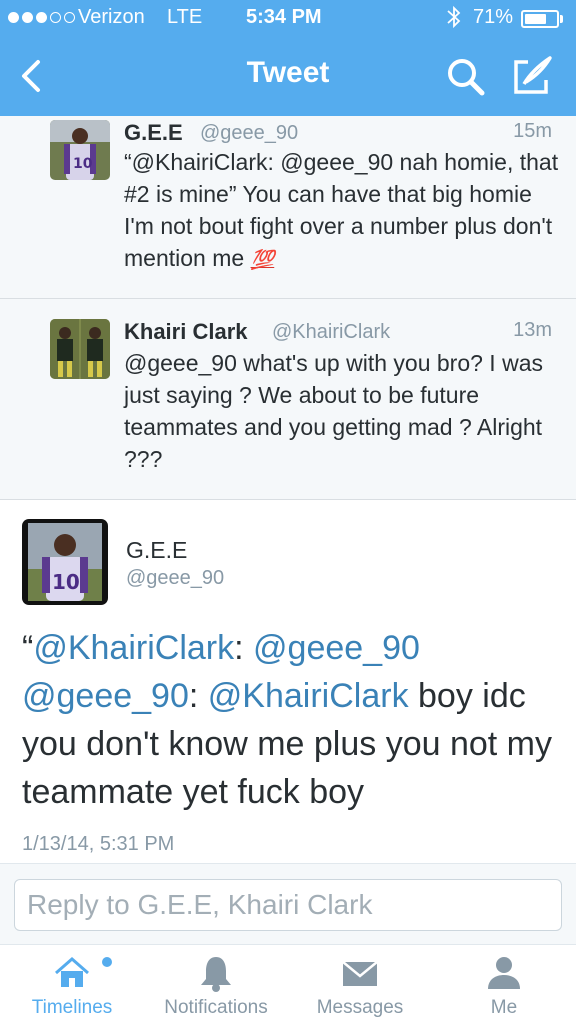 The height and width of the screenshot is (1024, 576). What do you see at coordinates (216, 1007) in the screenshot?
I see `tab-label: Notifications` at bounding box center [216, 1007].